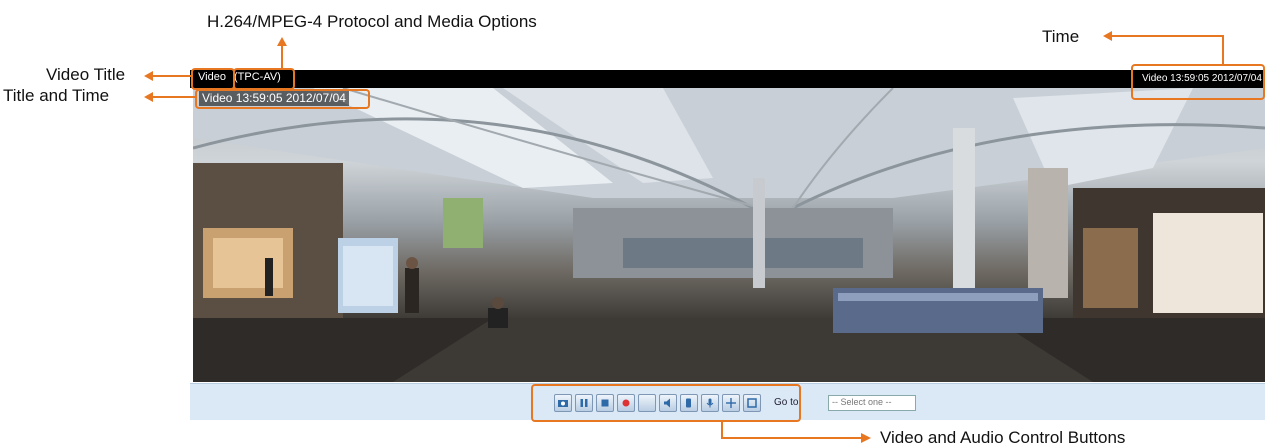 This screenshot has height=448, width=1265. I want to click on annotation-title-and-time: Title and Time, so click(56, 95).